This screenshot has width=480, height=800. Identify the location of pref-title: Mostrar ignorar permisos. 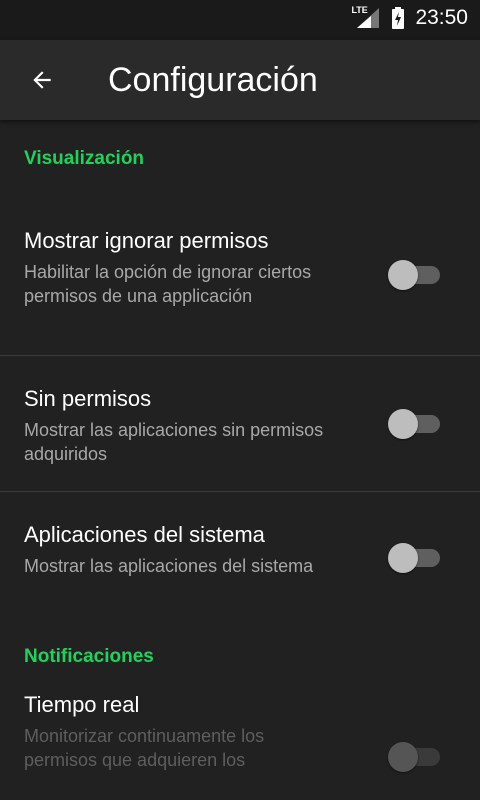
(146, 240).